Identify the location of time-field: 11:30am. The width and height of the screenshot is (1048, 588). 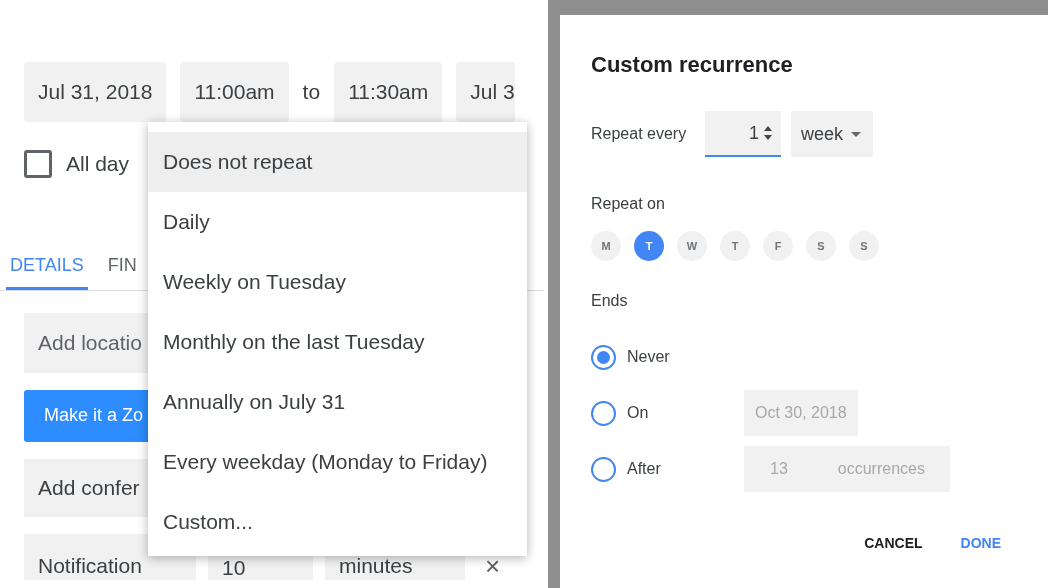
(388, 92).